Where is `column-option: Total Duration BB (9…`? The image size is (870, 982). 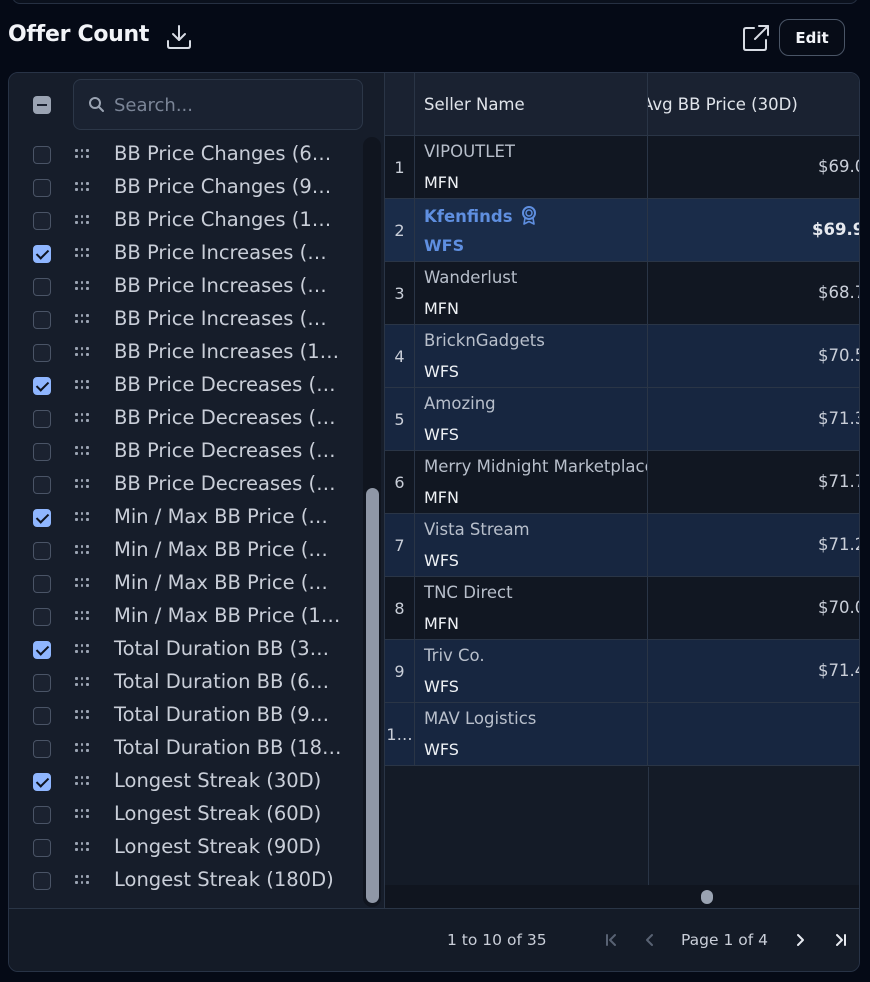 column-option: Total Duration BB (9… is located at coordinates (185, 715).